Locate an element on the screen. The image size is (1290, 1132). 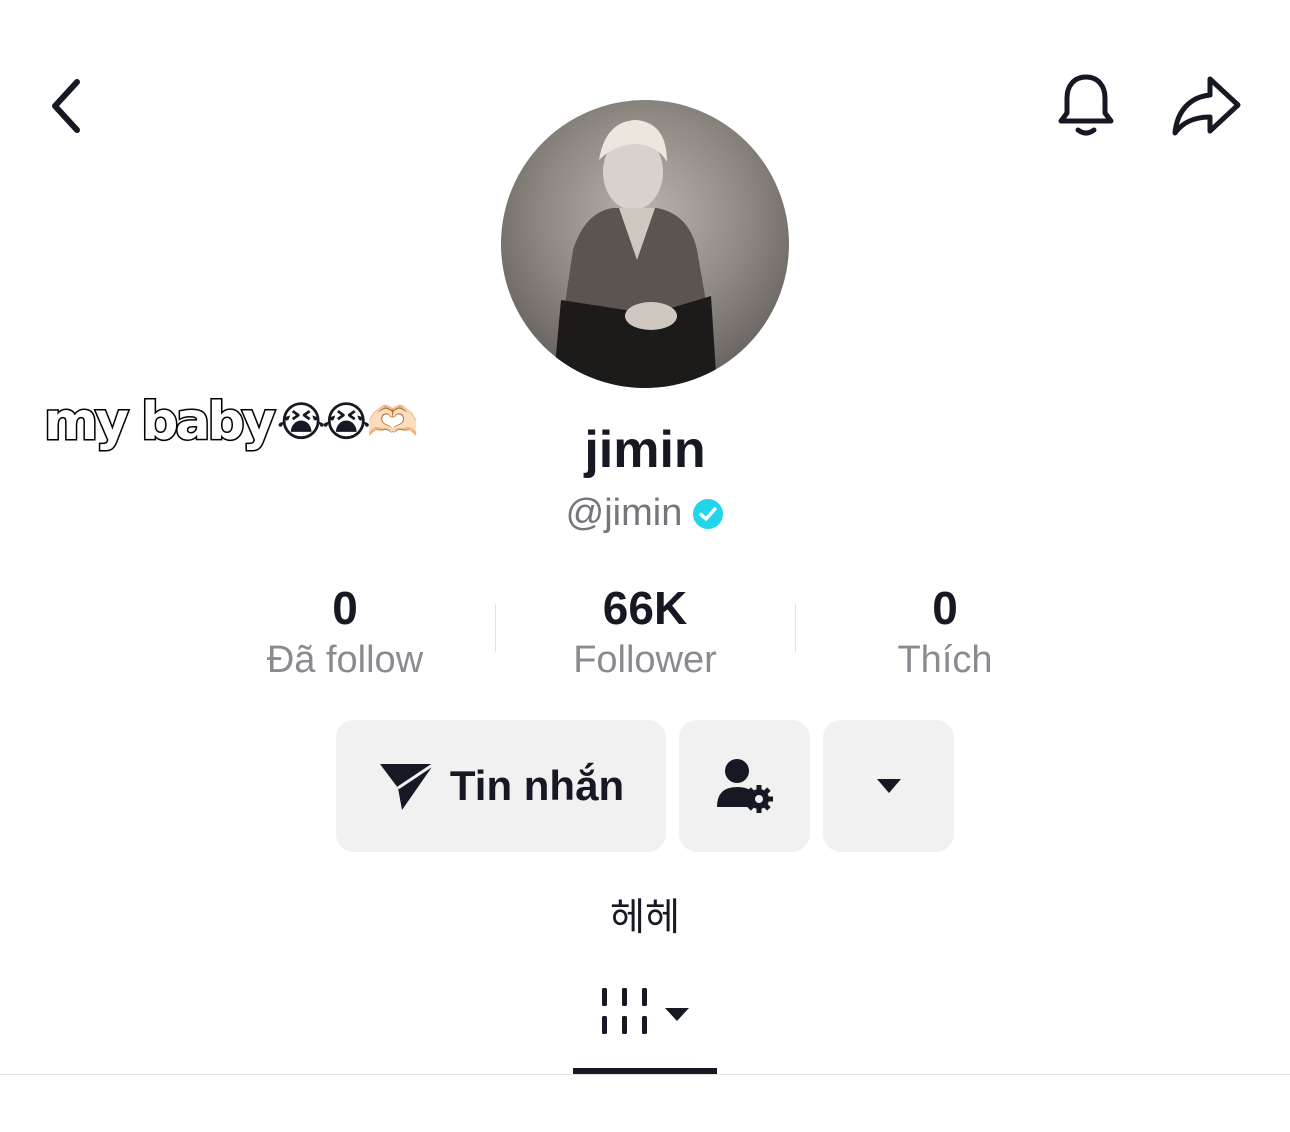
message-button: Tin nhắn is located at coordinates (501, 786).